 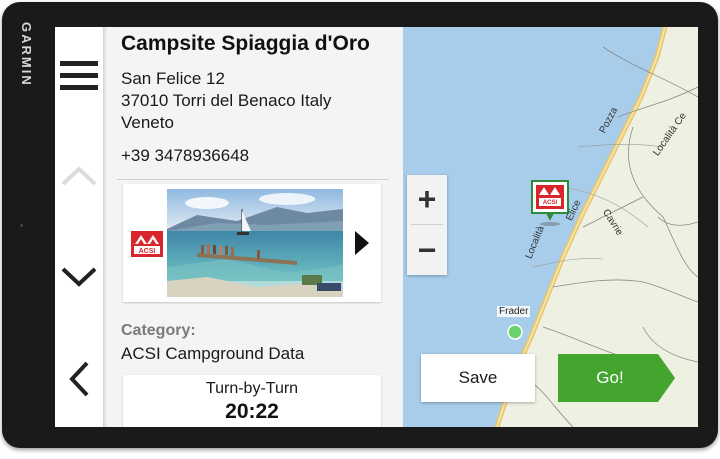 I want to click on back-button, so click(x=79, y=379).